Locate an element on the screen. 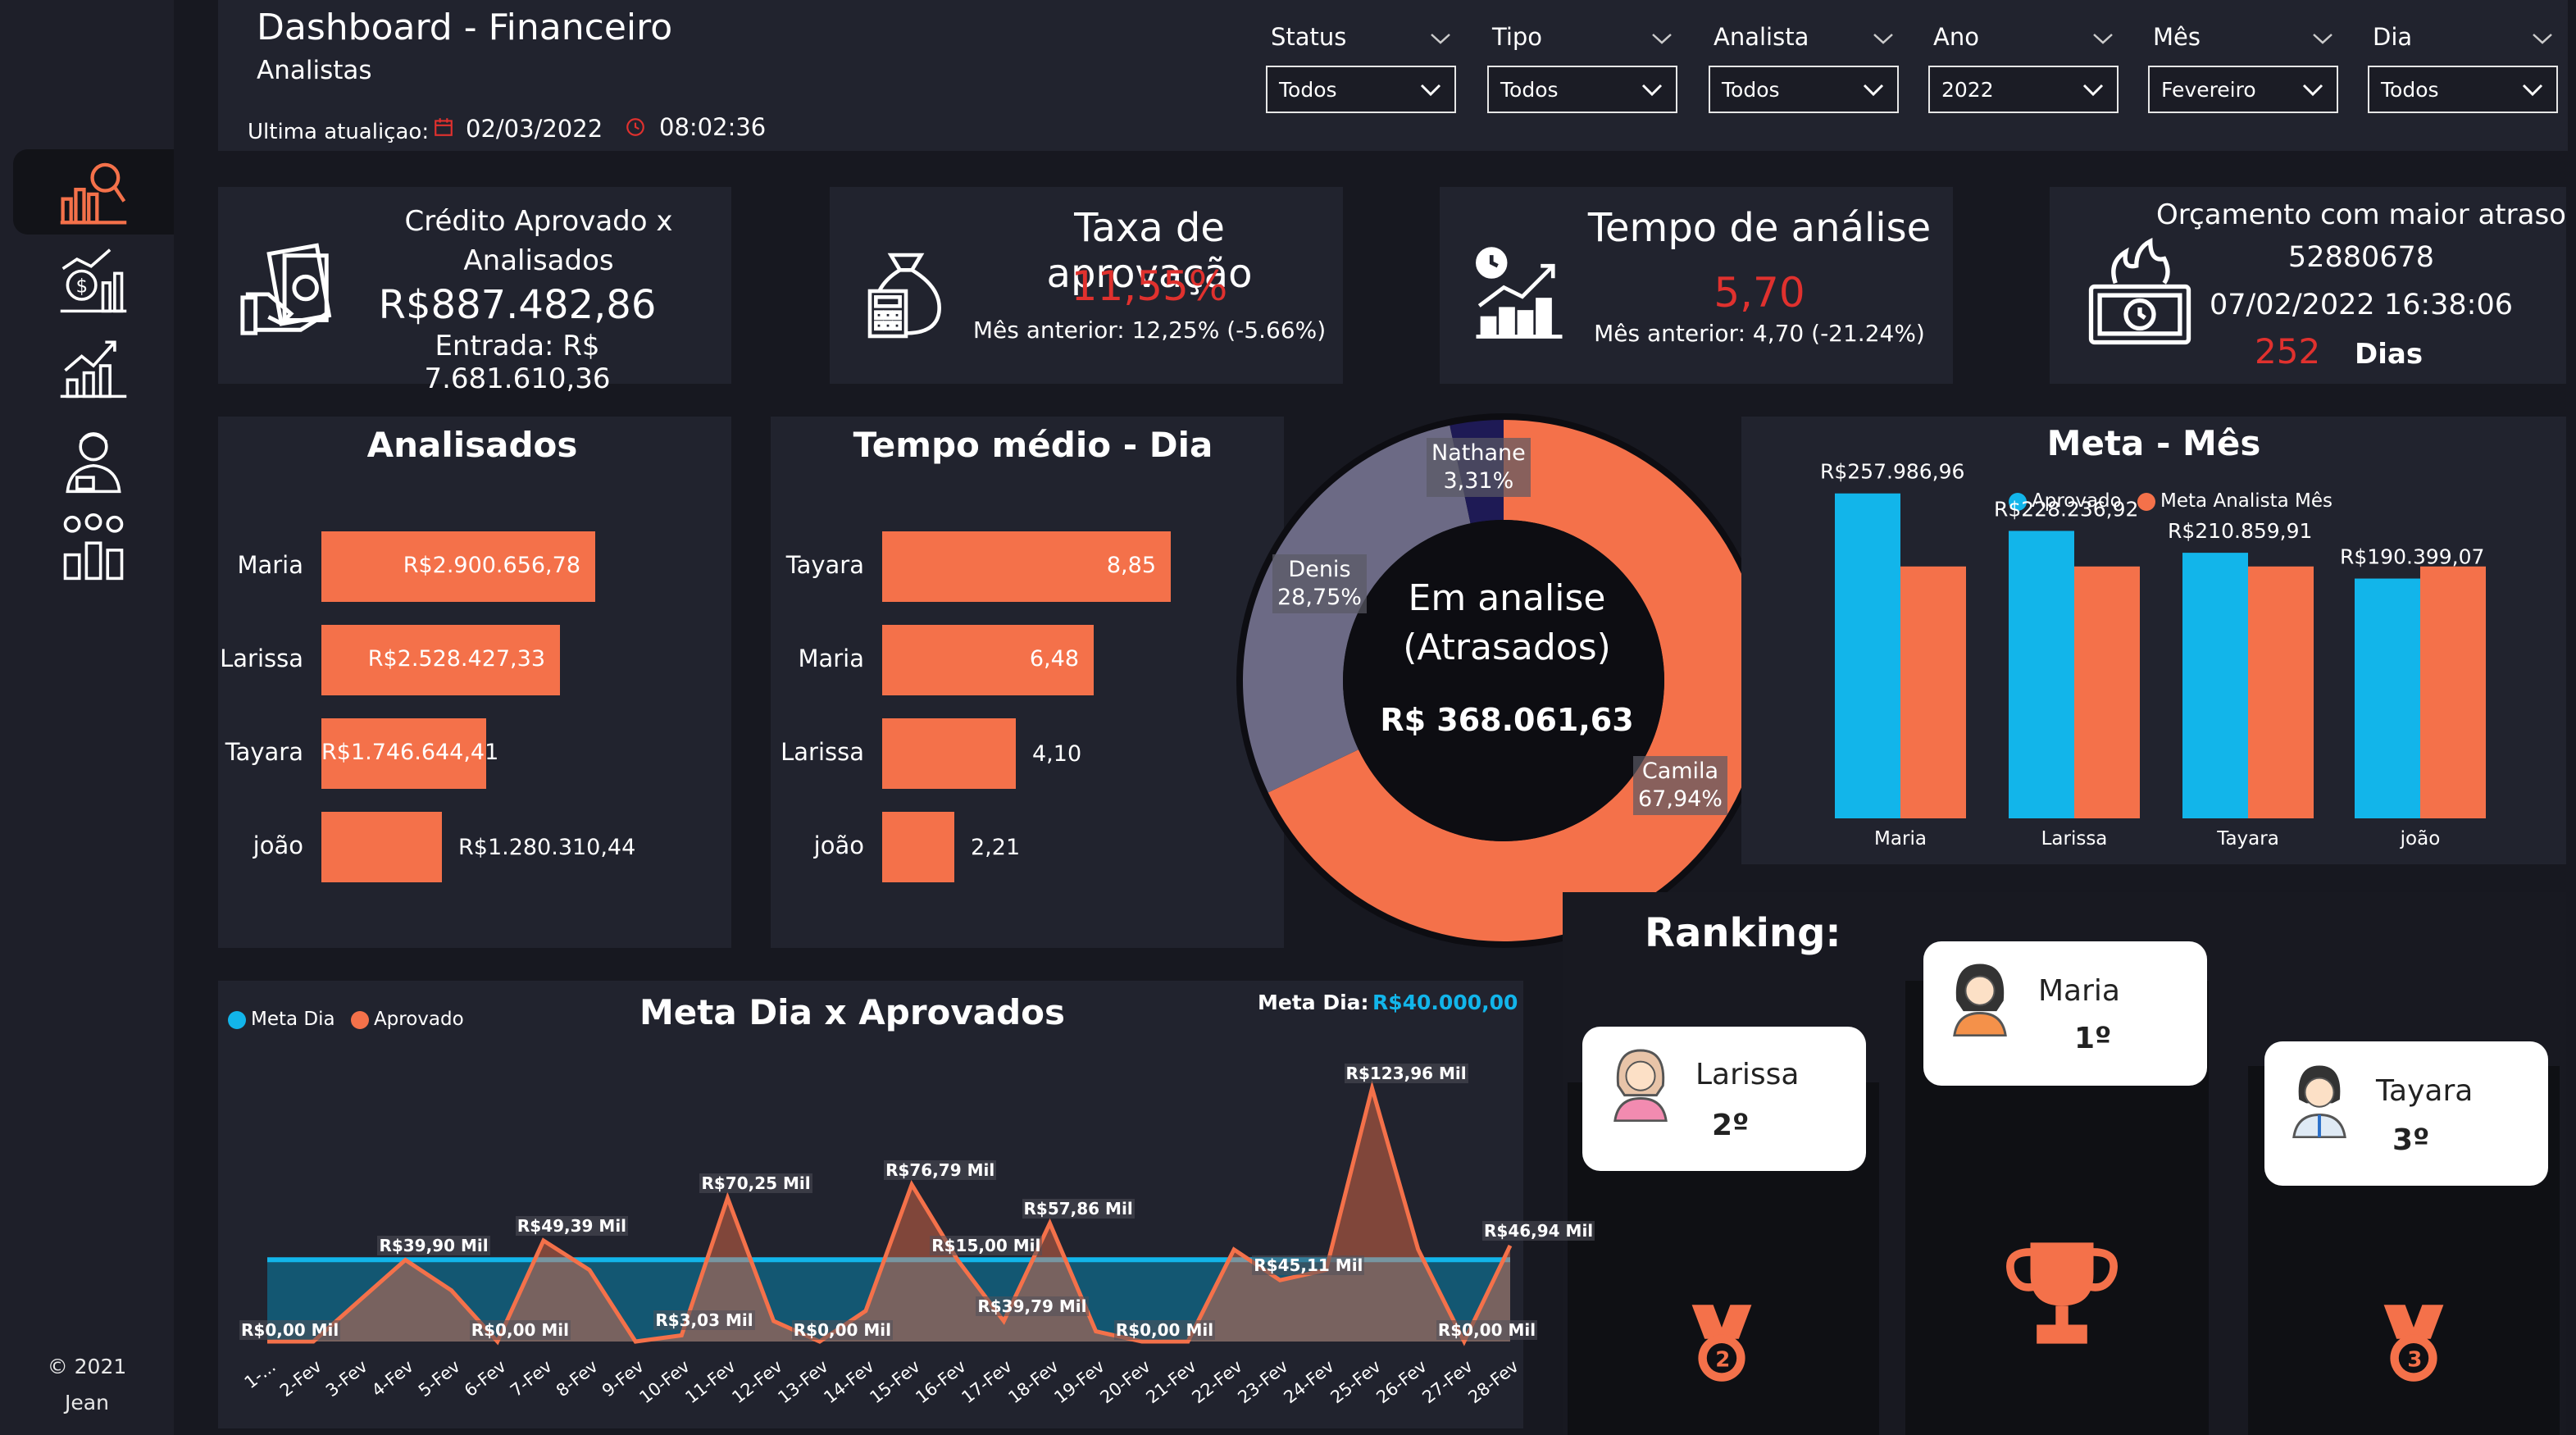 This screenshot has height=1435, width=2576. aprovado-point-label: R$39,79 Mil is located at coordinates (1032, 1306).